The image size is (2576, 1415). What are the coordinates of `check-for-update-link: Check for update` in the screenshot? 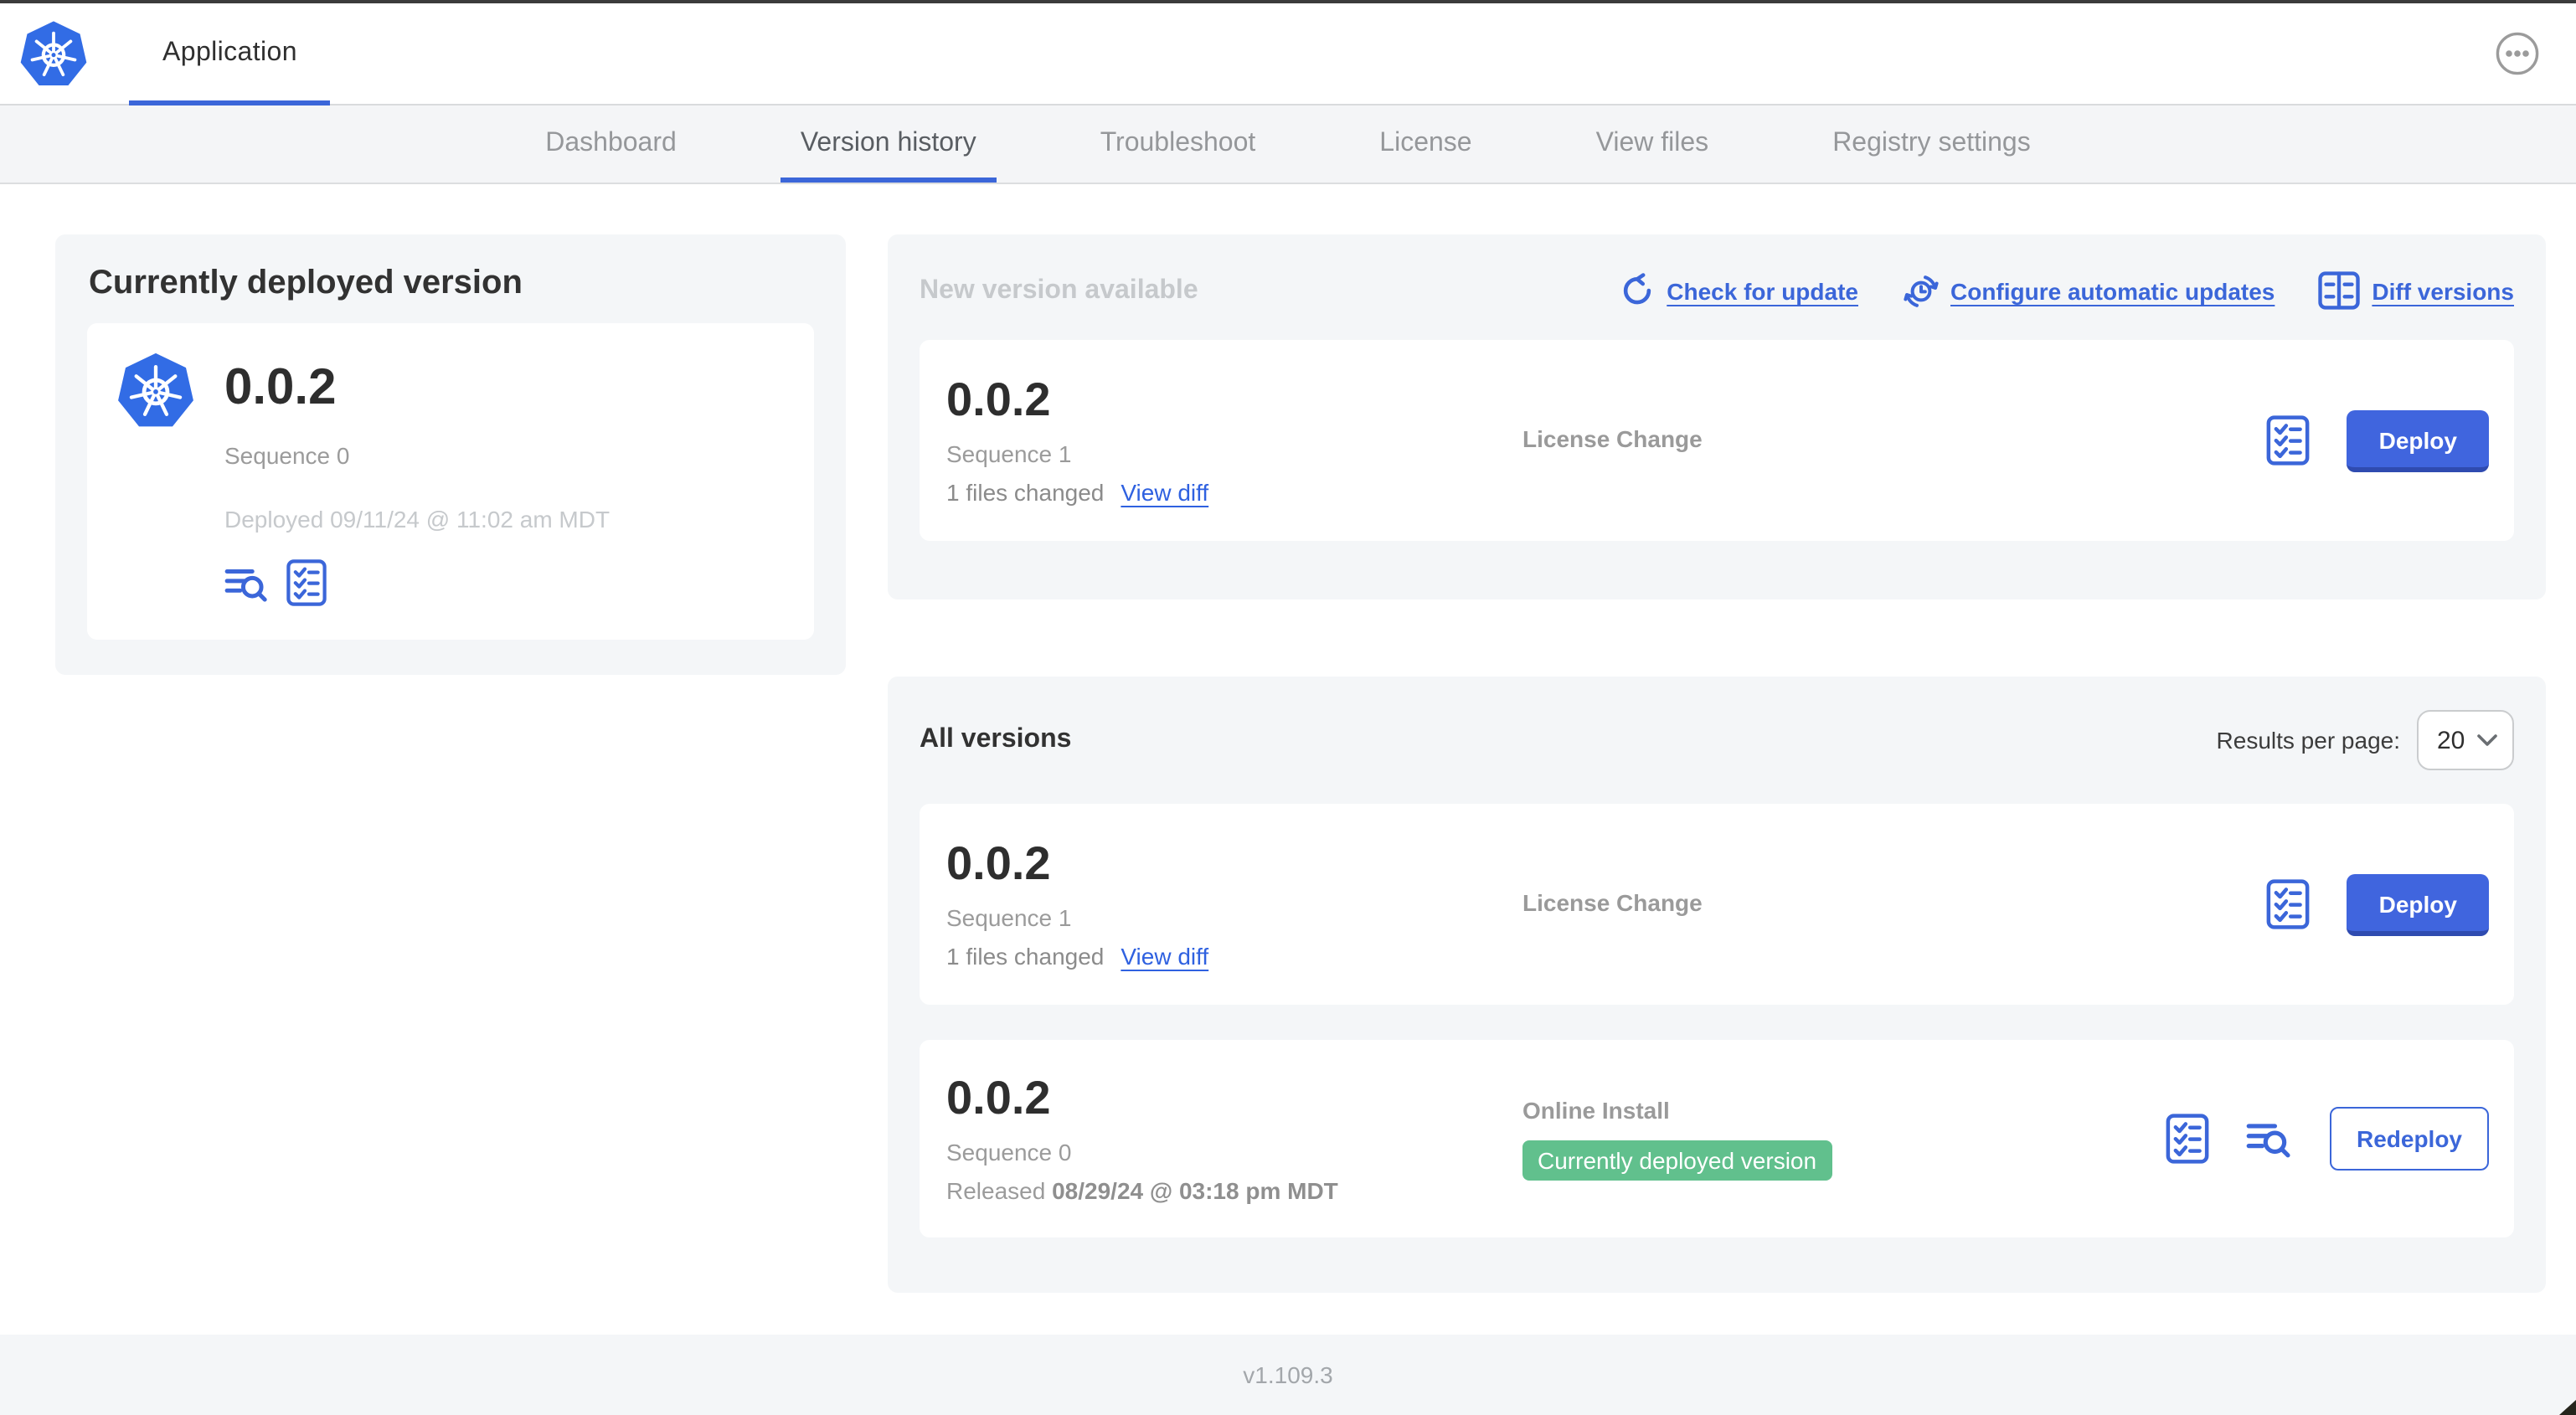 It's located at (1739, 290).